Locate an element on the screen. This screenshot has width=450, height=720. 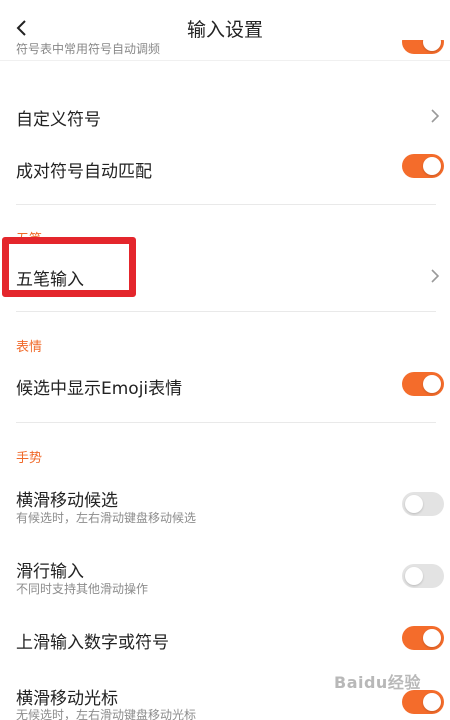
swipe-candidate-toggle is located at coordinates (423, 504).